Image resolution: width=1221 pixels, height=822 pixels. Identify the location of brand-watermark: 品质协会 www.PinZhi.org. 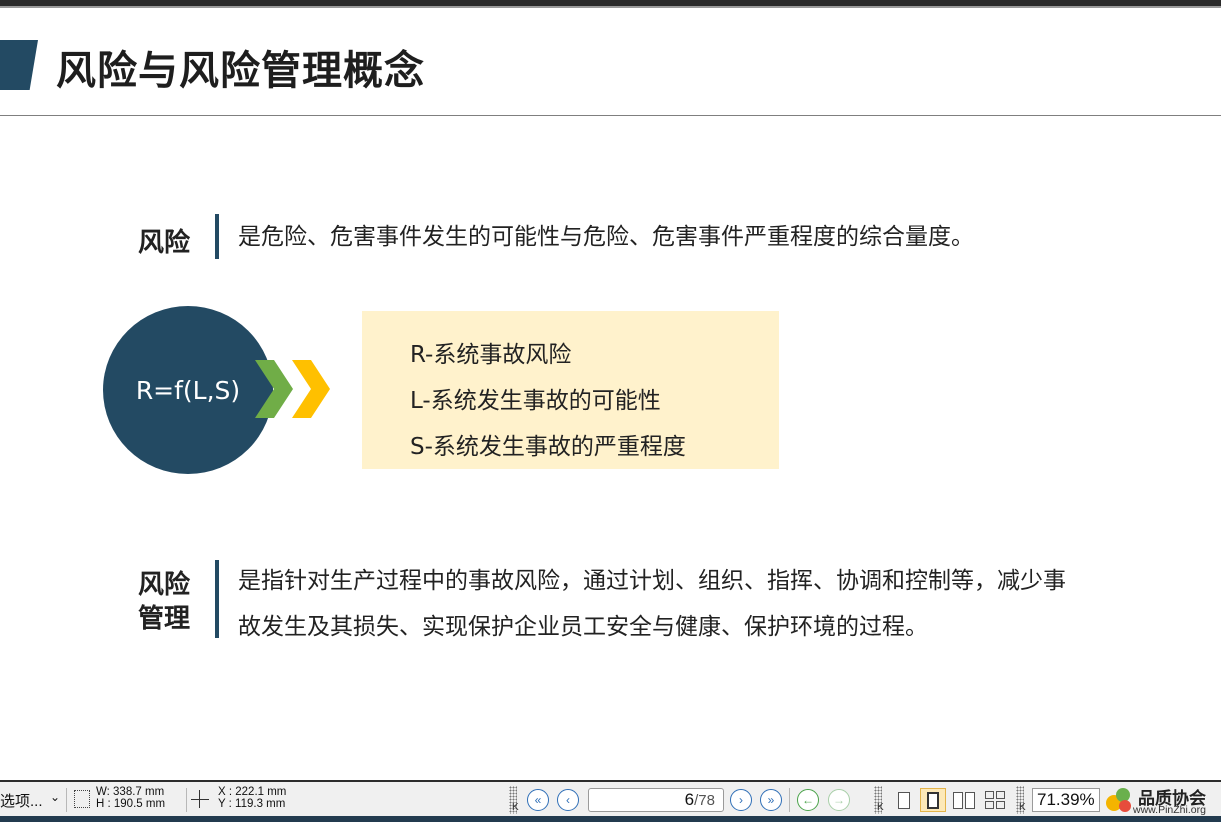
(1162, 800).